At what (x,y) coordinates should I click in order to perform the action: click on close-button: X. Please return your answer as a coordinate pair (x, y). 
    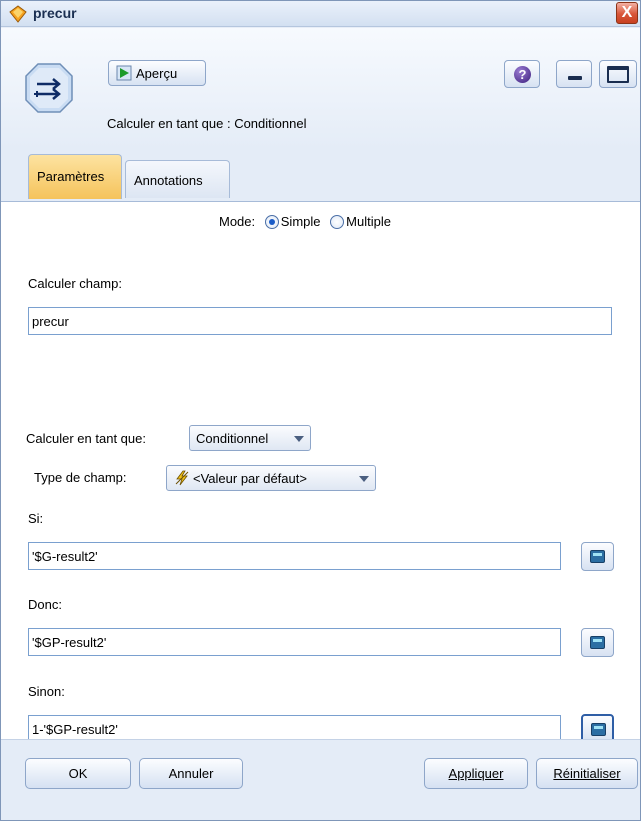
    Looking at the image, I should click on (627, 13).